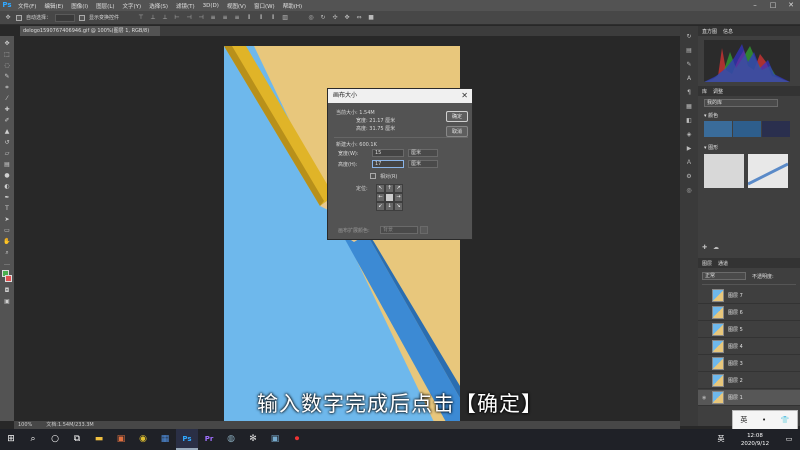 This screenshot has height=450, width=800. Describe the element at coordinates (388, 164) in the screenshot. I see `height-input: 17` at that location.